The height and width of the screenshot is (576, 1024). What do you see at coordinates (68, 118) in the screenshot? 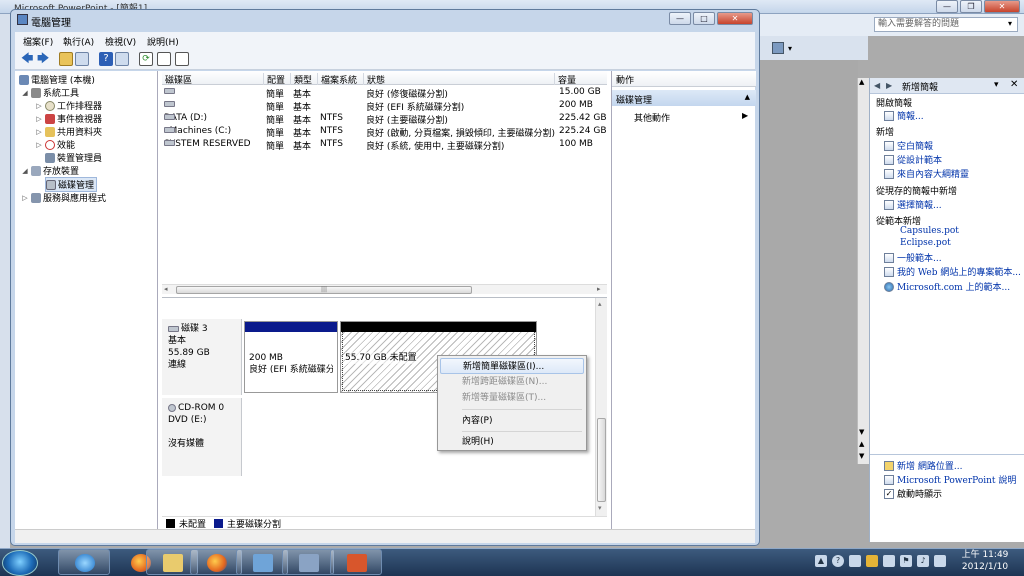
I see `tree-item-event-viewer: ▷ 事件檢視器` at bounding box center [68, 118].